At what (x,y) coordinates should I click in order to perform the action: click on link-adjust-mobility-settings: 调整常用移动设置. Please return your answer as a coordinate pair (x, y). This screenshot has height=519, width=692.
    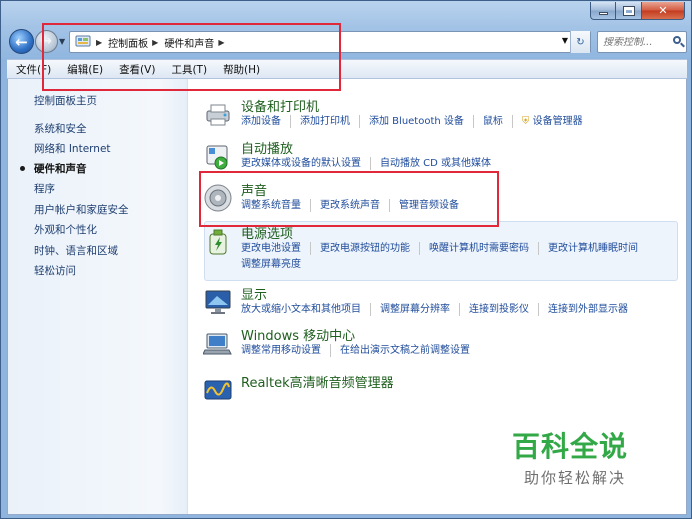
    Looking at the image, I should click on (286, 350).